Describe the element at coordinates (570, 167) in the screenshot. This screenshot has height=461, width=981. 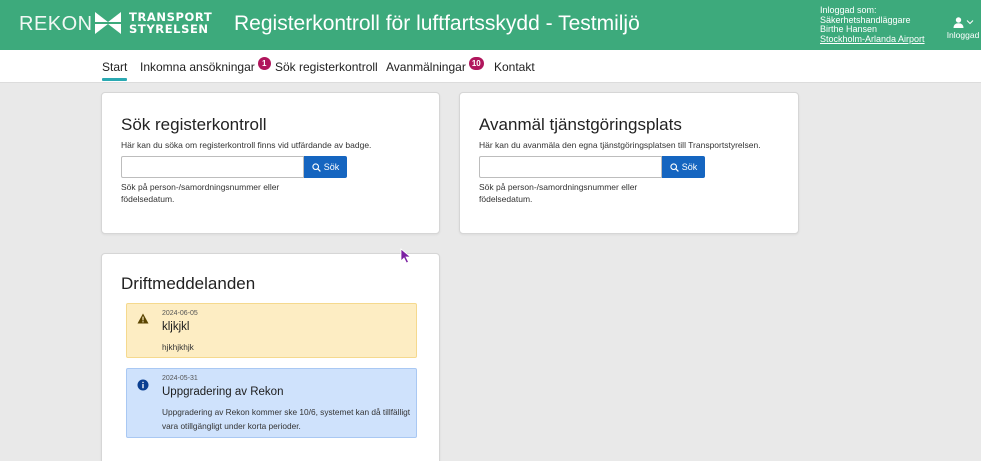
I see `deregister-search-input` at that location.